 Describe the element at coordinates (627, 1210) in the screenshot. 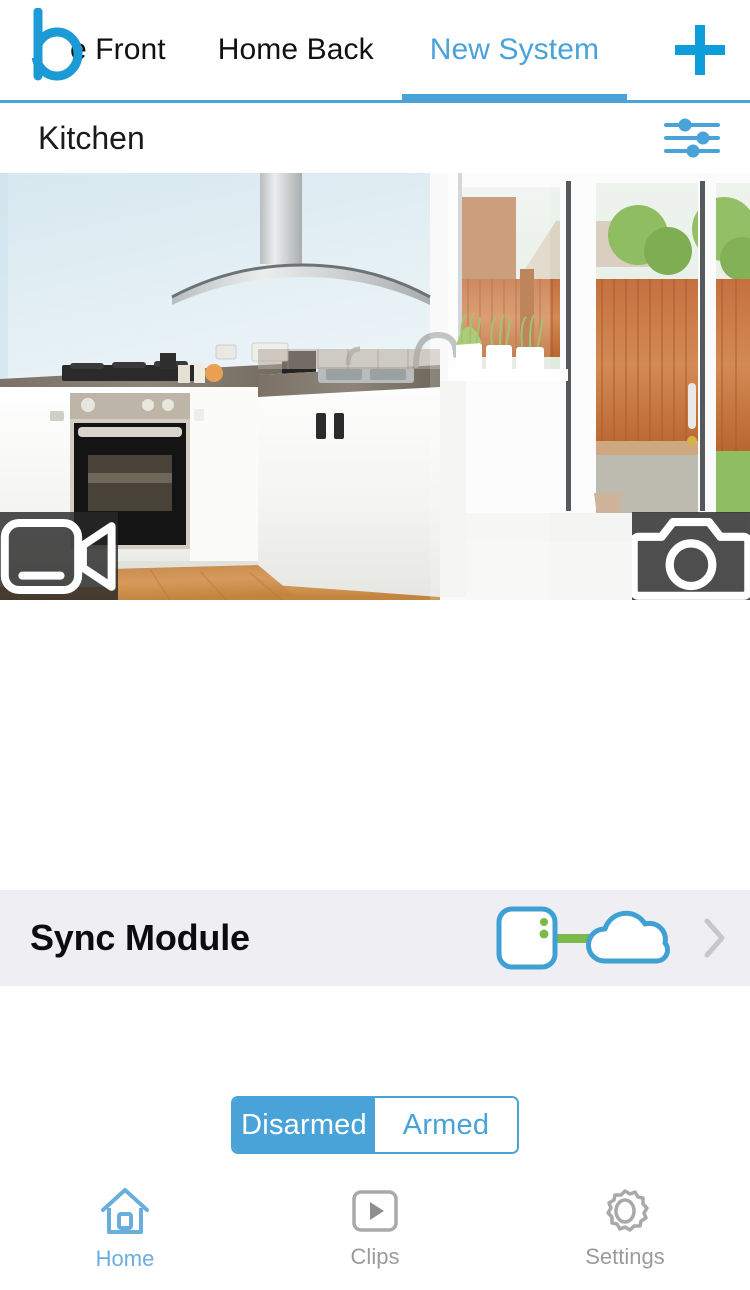

I see `gear-icon` at that location.